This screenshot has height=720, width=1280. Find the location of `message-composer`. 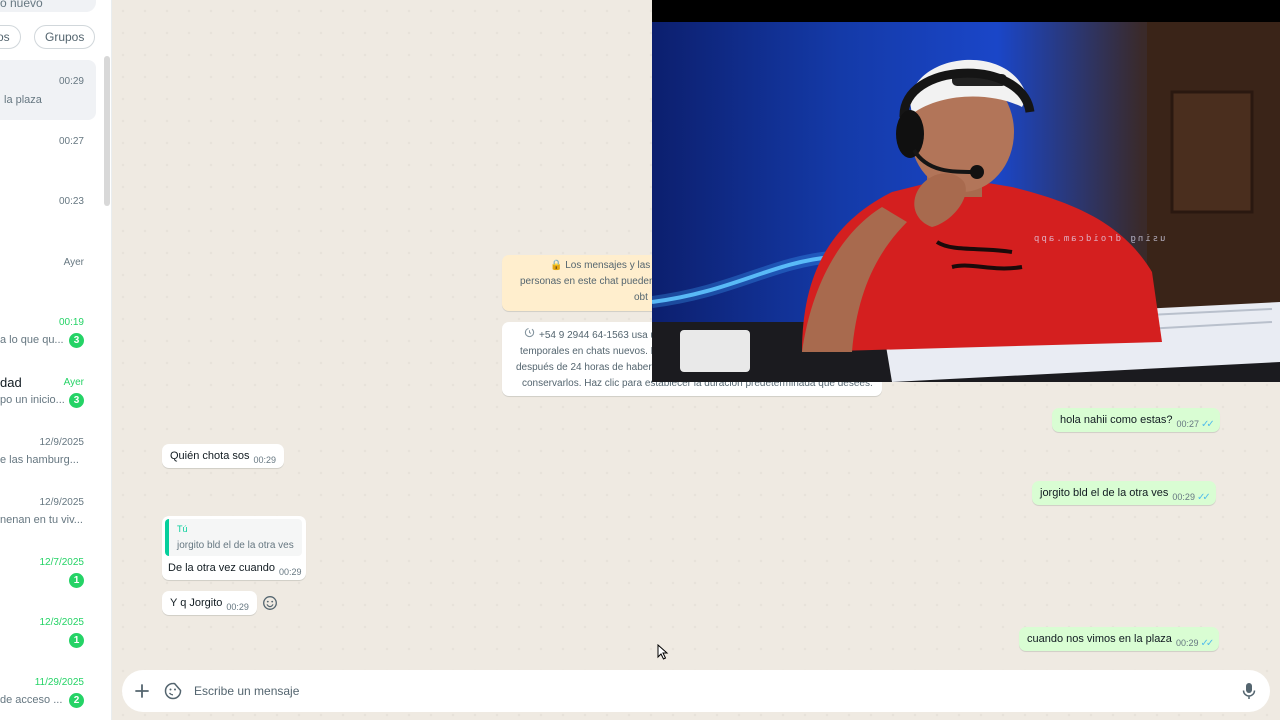

message-composer is located at coordinates (696, 691).